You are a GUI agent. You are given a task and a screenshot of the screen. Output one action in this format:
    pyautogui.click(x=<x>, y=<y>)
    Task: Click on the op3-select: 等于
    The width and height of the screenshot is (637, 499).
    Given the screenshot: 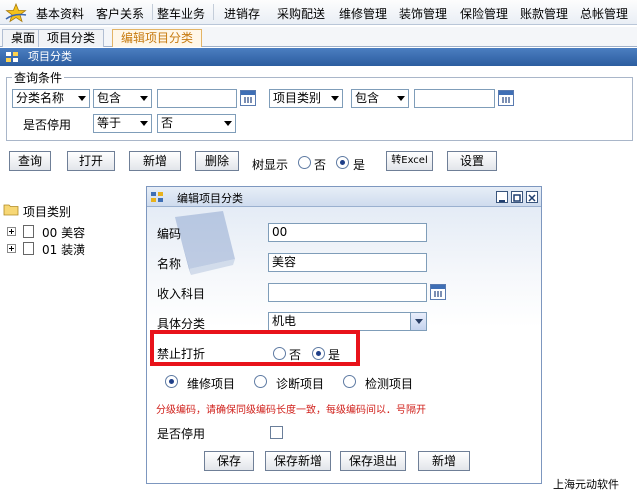 What is the action you would take?
    pyautogui.click(x=122, y=123)
    